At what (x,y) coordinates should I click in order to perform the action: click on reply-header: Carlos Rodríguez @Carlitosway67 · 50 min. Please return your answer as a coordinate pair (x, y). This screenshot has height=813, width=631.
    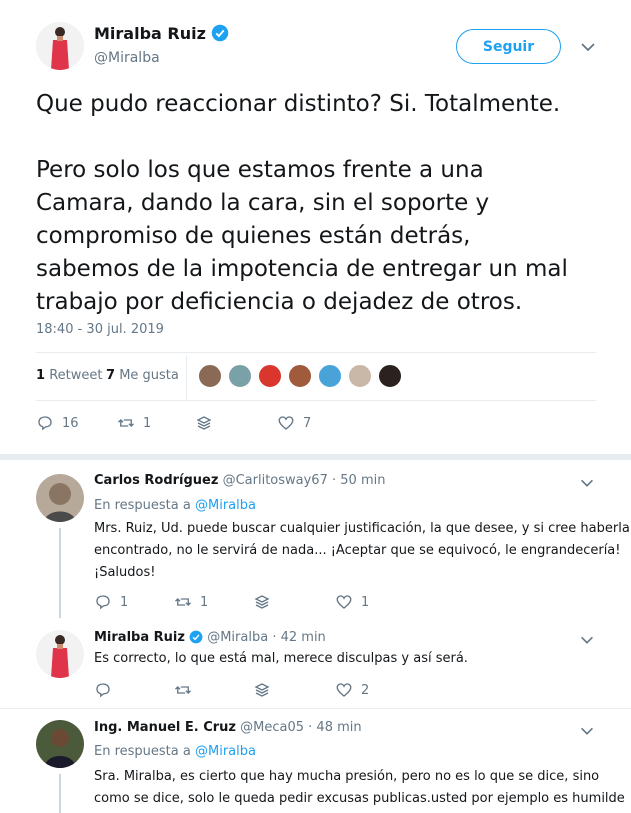
    Looking at the image, I should click on (239, 480).